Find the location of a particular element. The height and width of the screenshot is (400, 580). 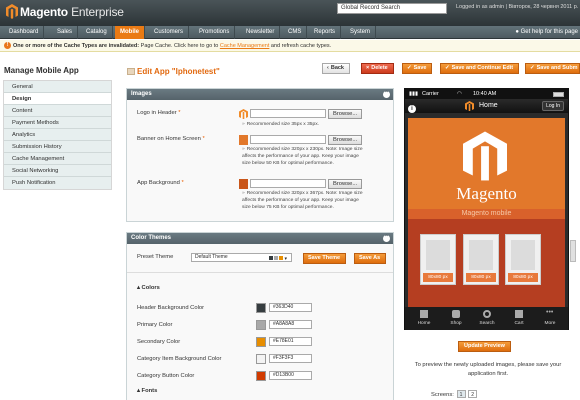

nav-newsletter: Newsletter is located at coordinates (261, 32).